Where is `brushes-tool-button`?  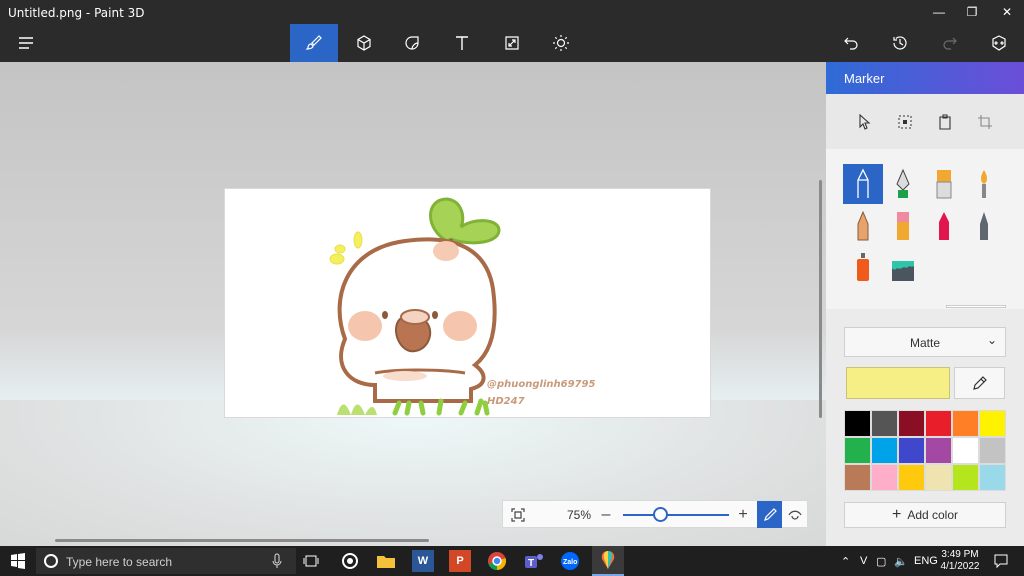
brushes-tool-button is located at coordinates (314, 43).